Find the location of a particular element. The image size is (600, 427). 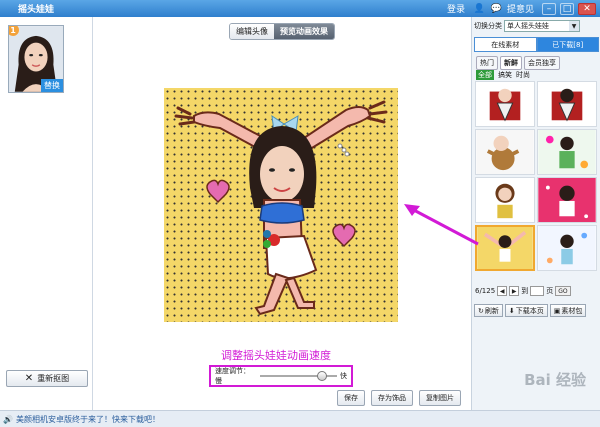

refresh-button: ↻ 刷新 is located at coordinates (488, 310).